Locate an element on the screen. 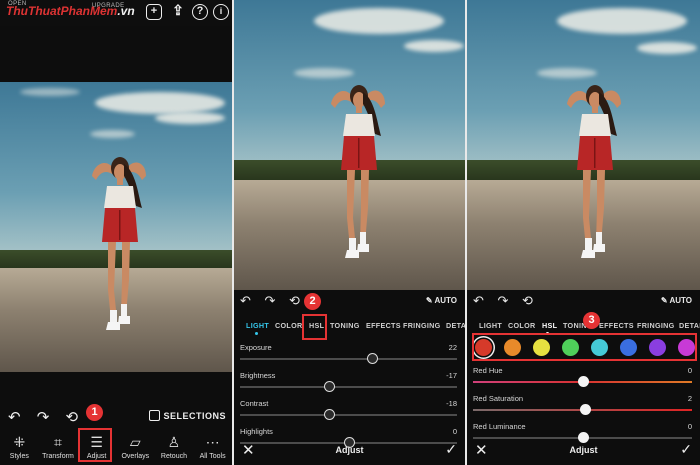  highlight-color-swatches is located at coordinates (584, 347).